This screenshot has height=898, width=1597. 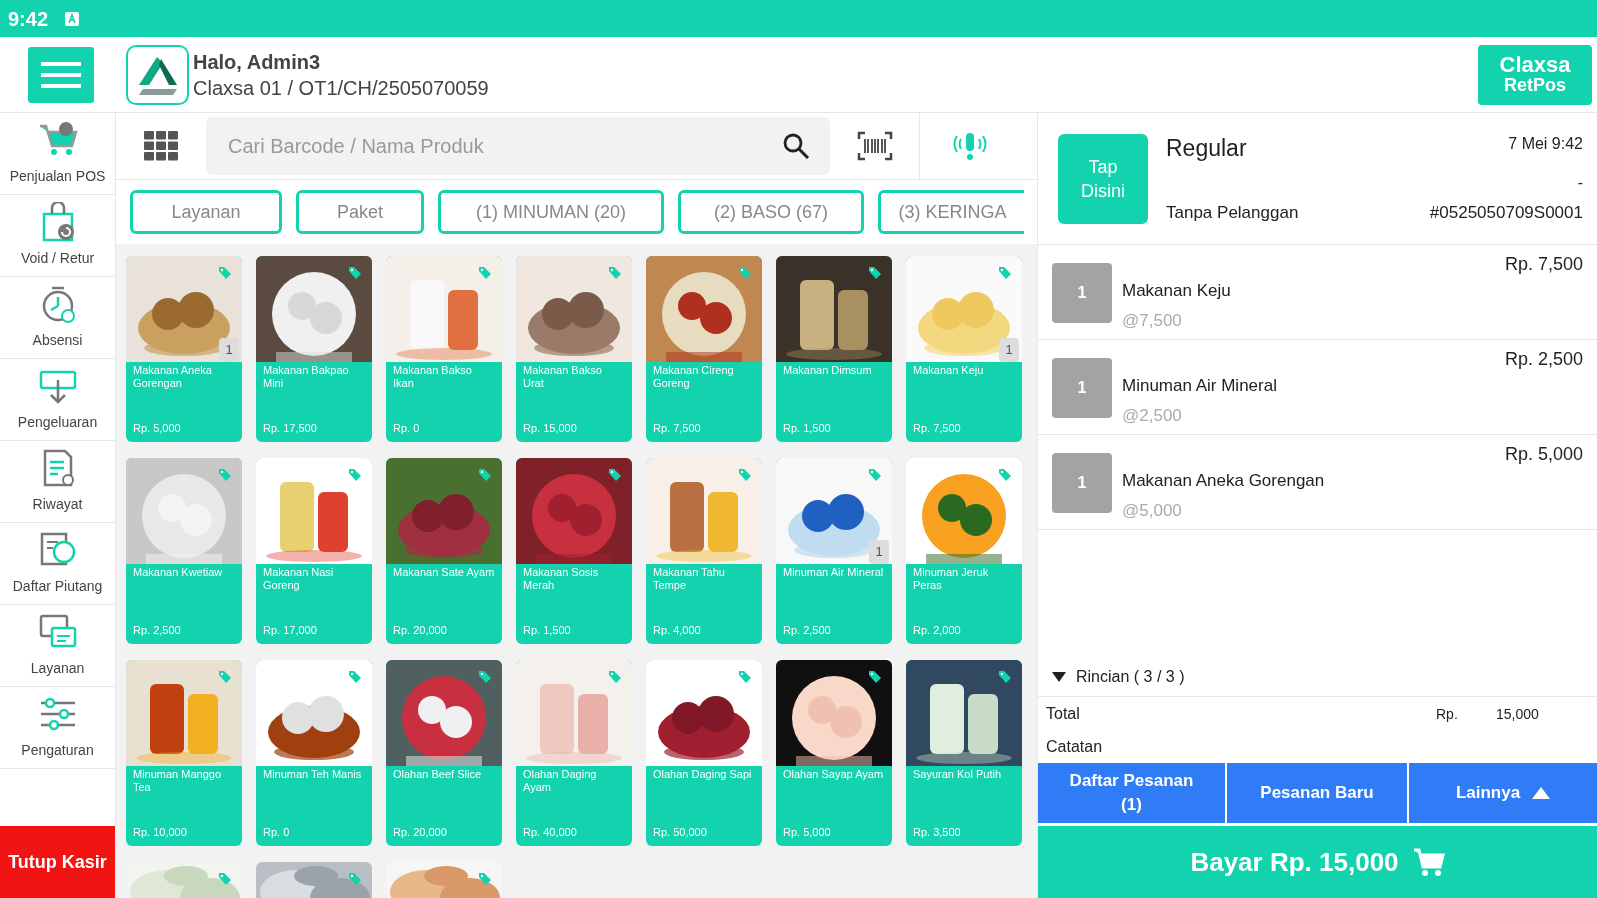 I want to click on microphone-icon, so click(x=970, y=146).